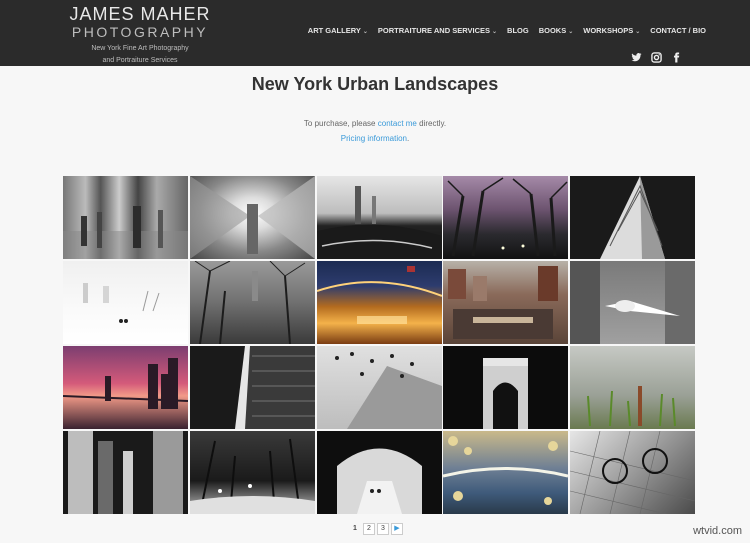 The width and height of the screenshot is (750, 543). Describe the element at coordinates (636, 57) in the screenshot. I see `twitter-icon` at that location.